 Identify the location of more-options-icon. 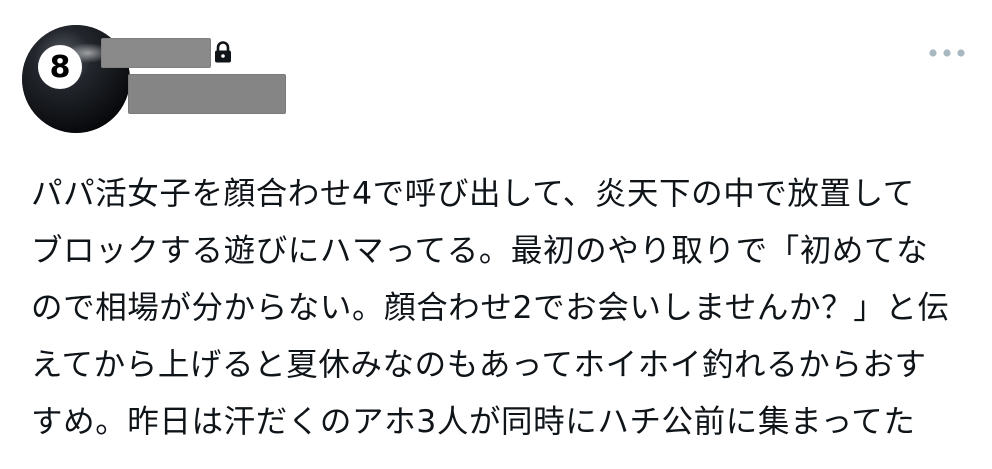
(947, 53).